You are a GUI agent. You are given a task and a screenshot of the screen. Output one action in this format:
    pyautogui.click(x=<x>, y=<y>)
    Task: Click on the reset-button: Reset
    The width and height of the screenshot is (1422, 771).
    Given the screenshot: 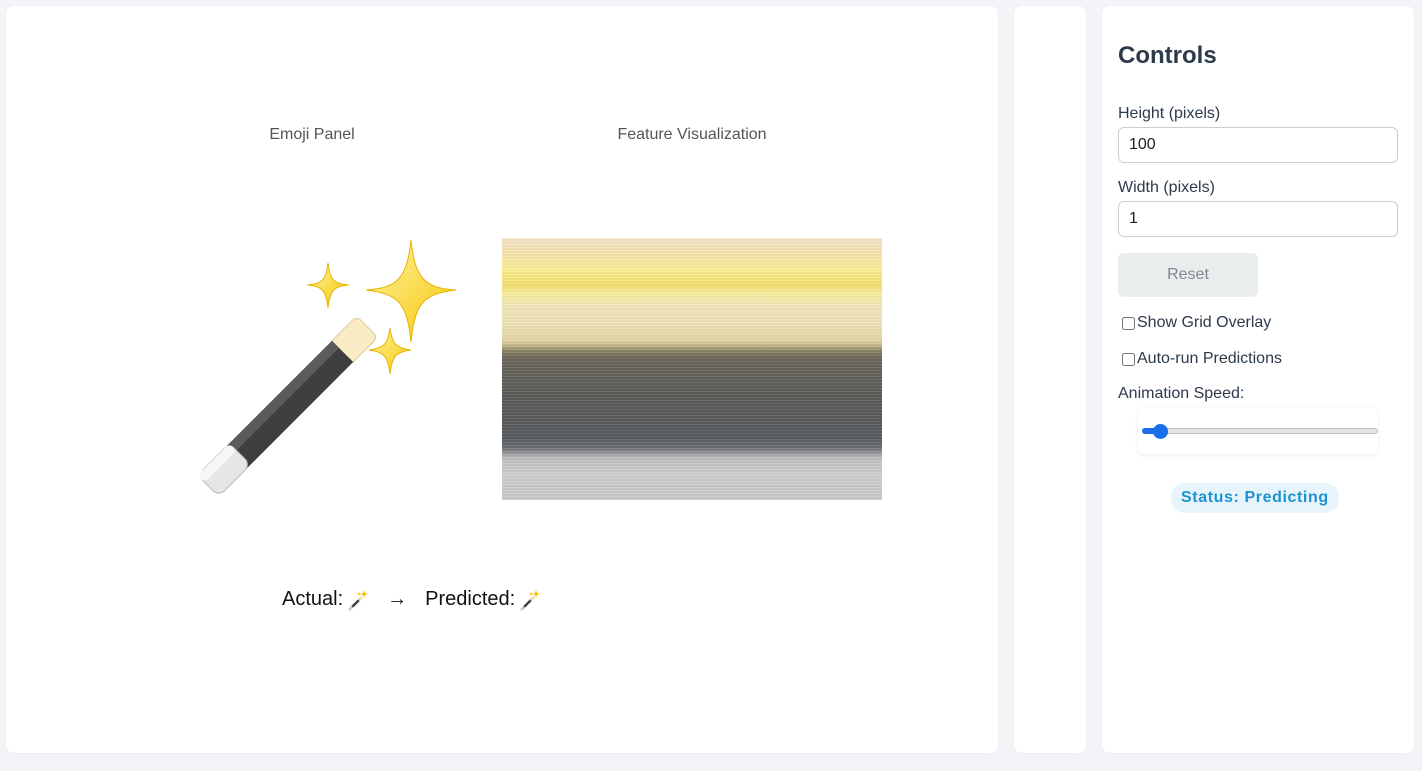 What is the action you would take?
    pyautogui.click(x=1188, y=275)
    